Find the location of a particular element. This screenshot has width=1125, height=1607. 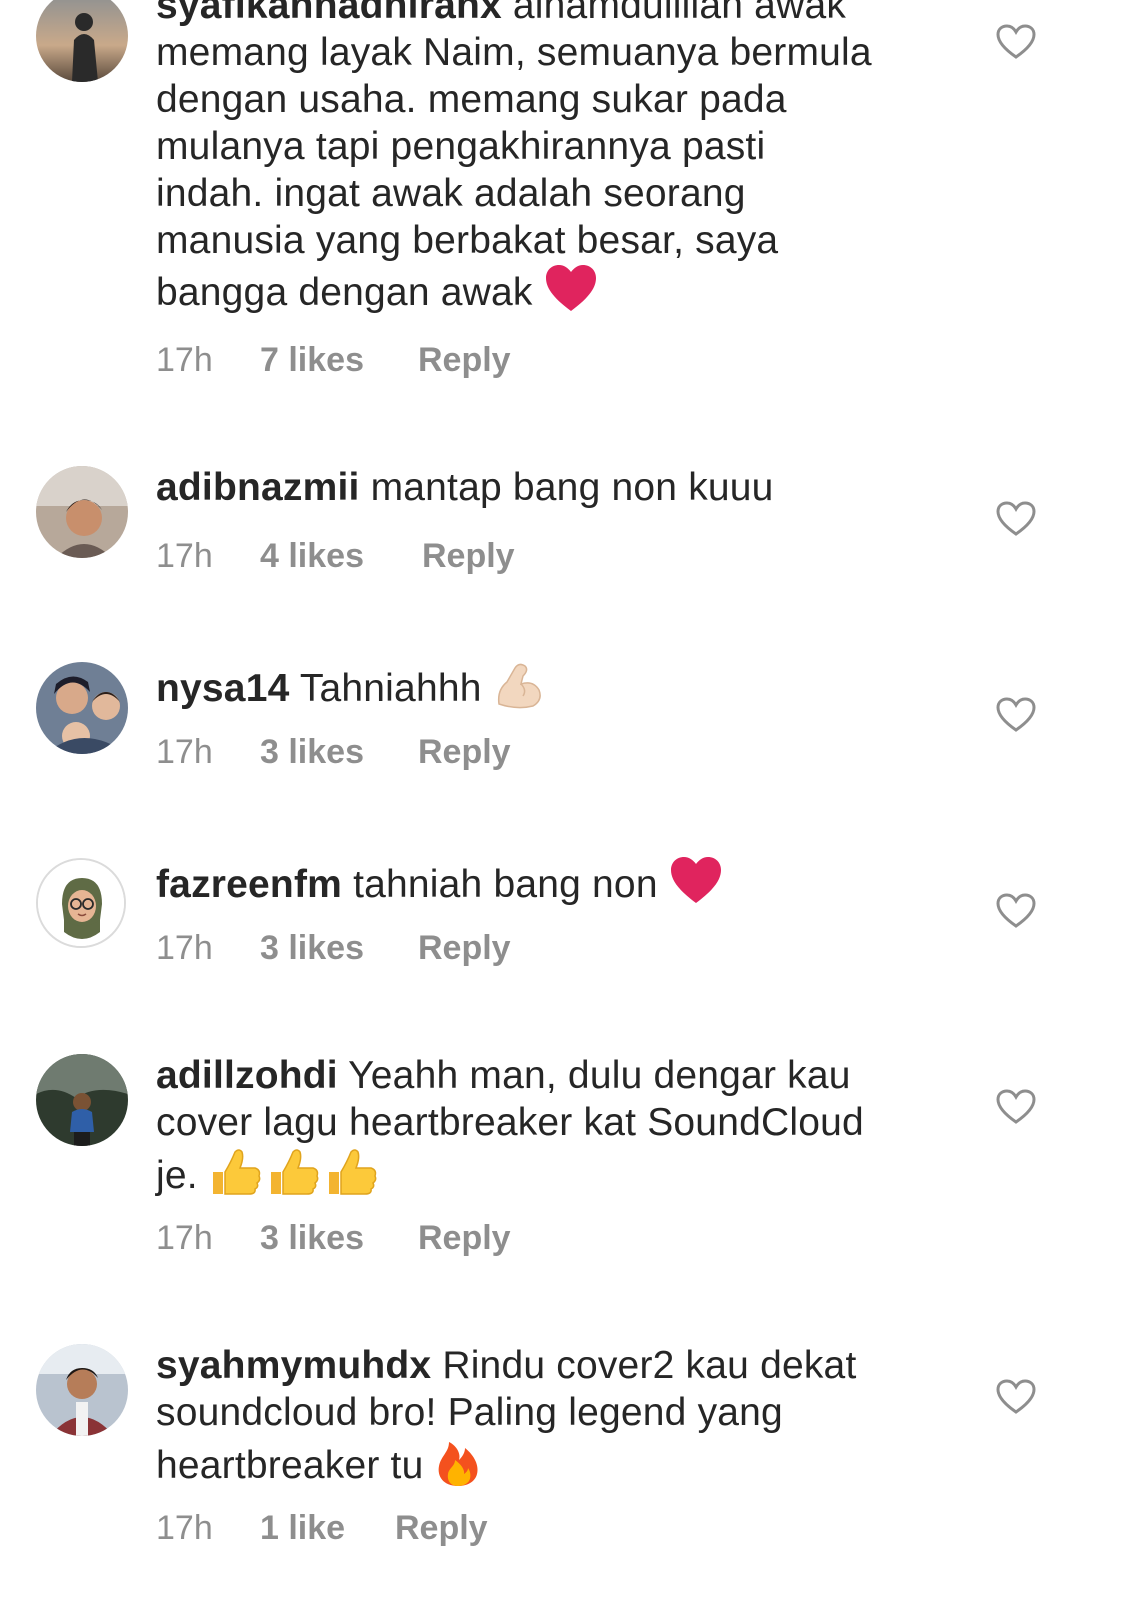

flexed-biceps-emoji-icon is located at coordinates (519, 690).